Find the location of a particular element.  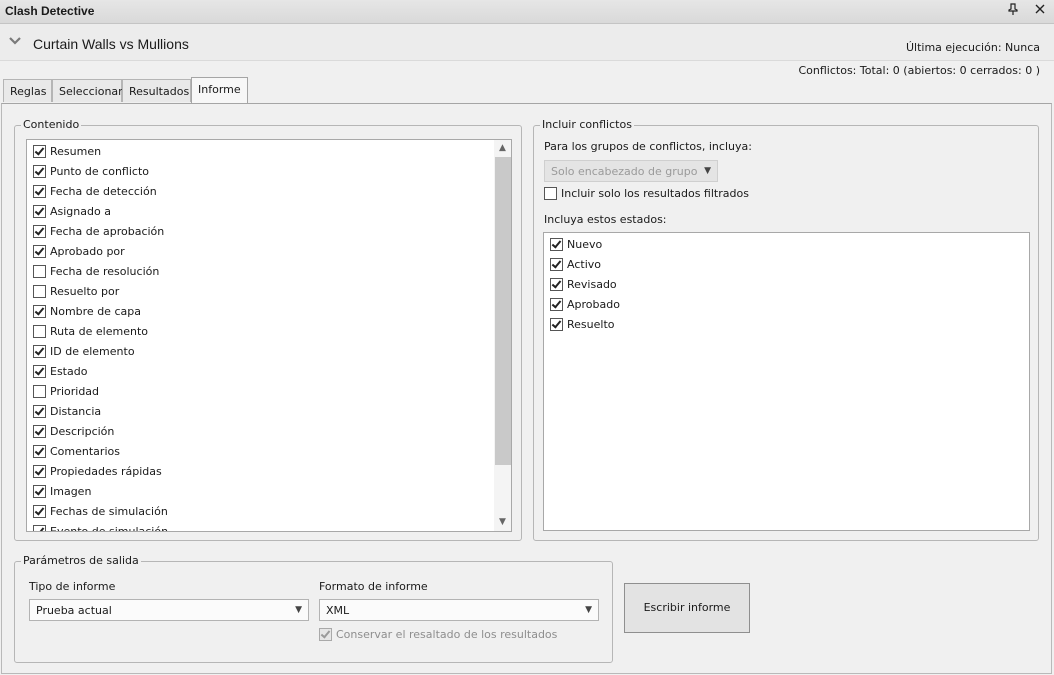

contents-item-label: Descripción is located at coordinates (82, 431).